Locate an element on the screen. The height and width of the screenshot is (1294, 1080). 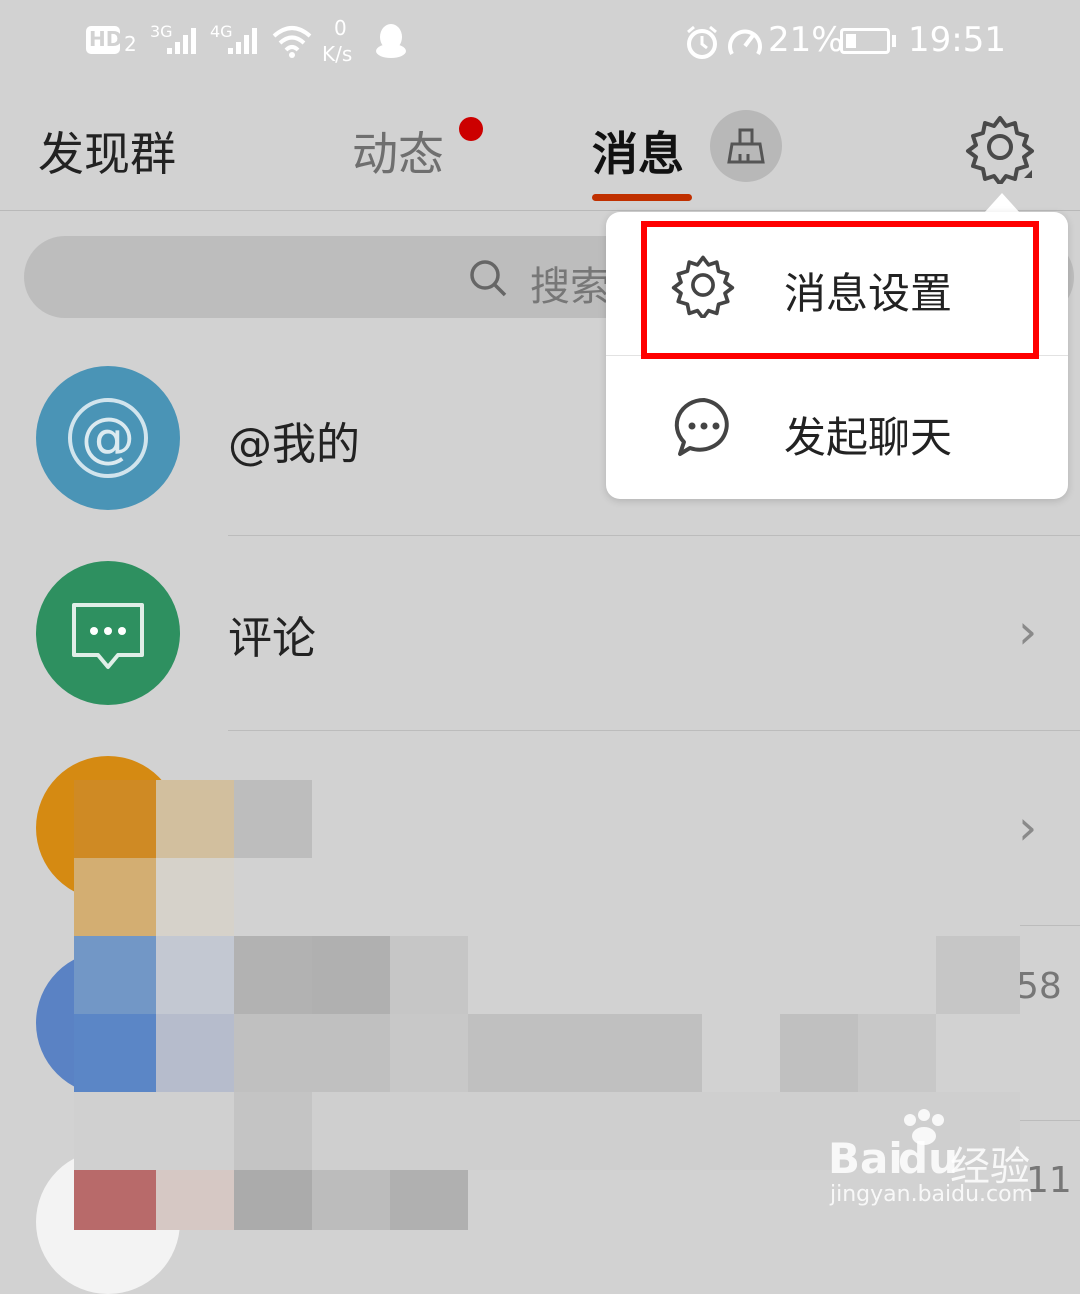
menu-item-start-chat: 发起聊天 is located at coordinates (837, 427).